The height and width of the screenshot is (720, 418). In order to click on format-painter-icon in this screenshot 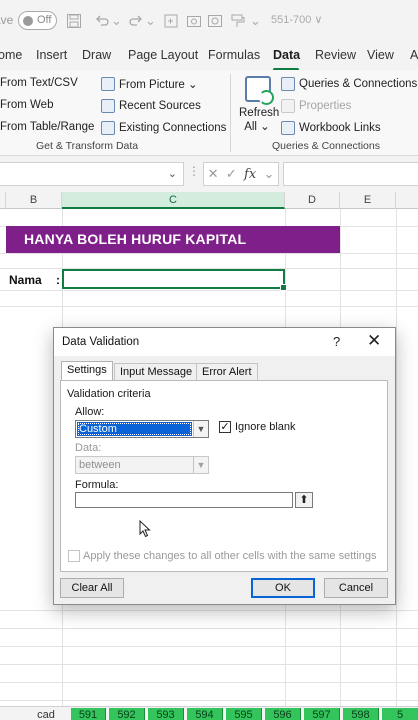, I will do `click(238, 21)`.